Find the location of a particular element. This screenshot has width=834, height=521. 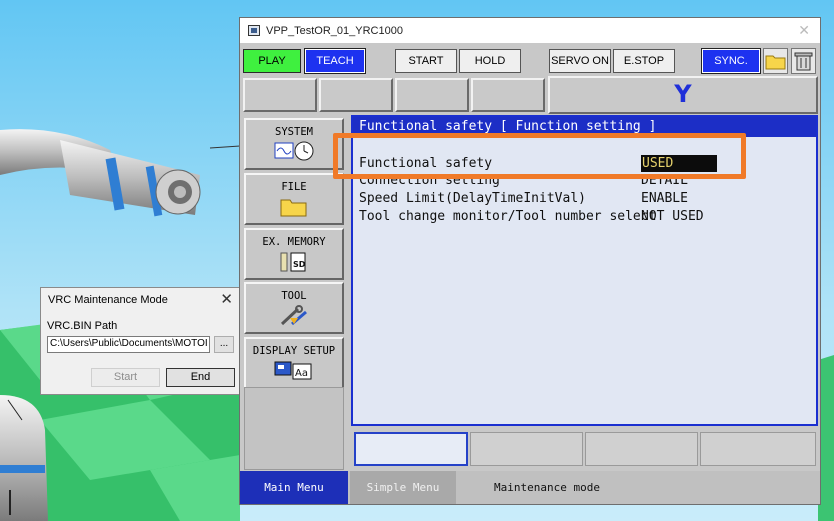

display-setup-icon: Aa is located at coordinates (293, 370).